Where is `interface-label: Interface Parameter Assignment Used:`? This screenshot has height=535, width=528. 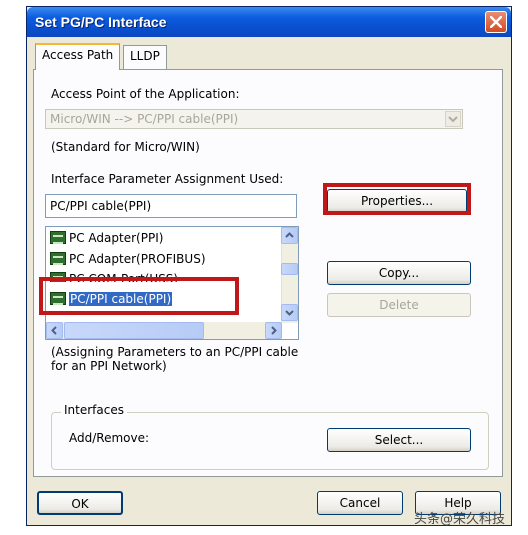
interface-label: Interface Parameter Assignment Used: is located at coordinates (167, 179).